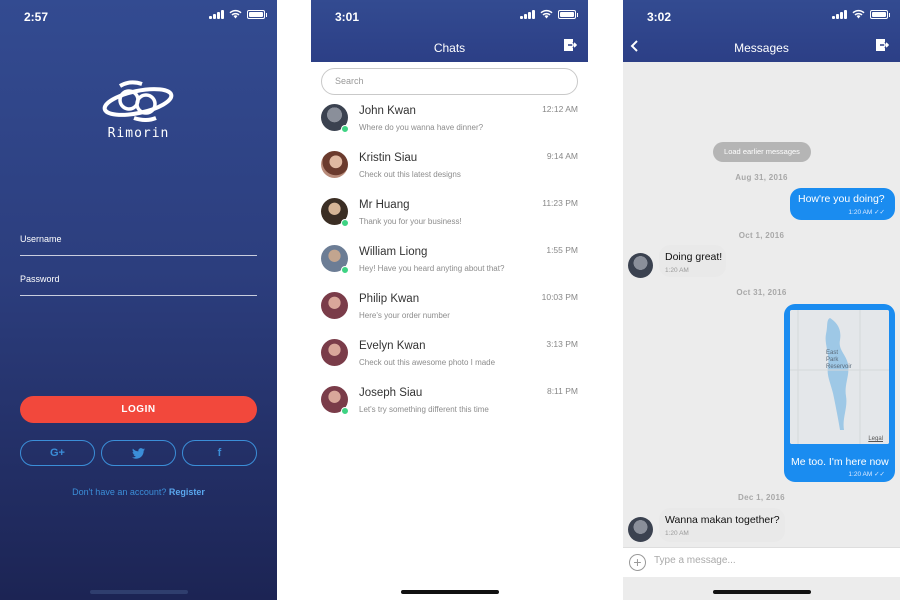  Describe the element at coordinates (841, 199) in the screenshot. I see `message-text: How're you doing?` at that location.